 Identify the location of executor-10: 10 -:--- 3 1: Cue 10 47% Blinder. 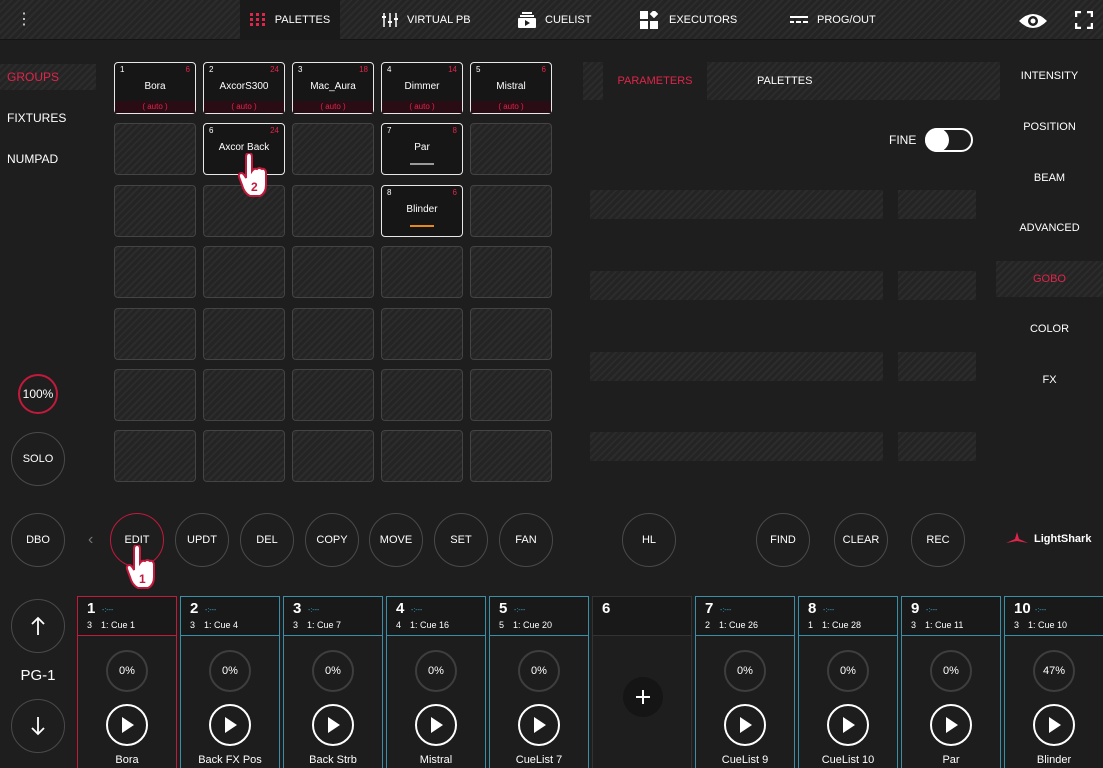
(1053, 682).